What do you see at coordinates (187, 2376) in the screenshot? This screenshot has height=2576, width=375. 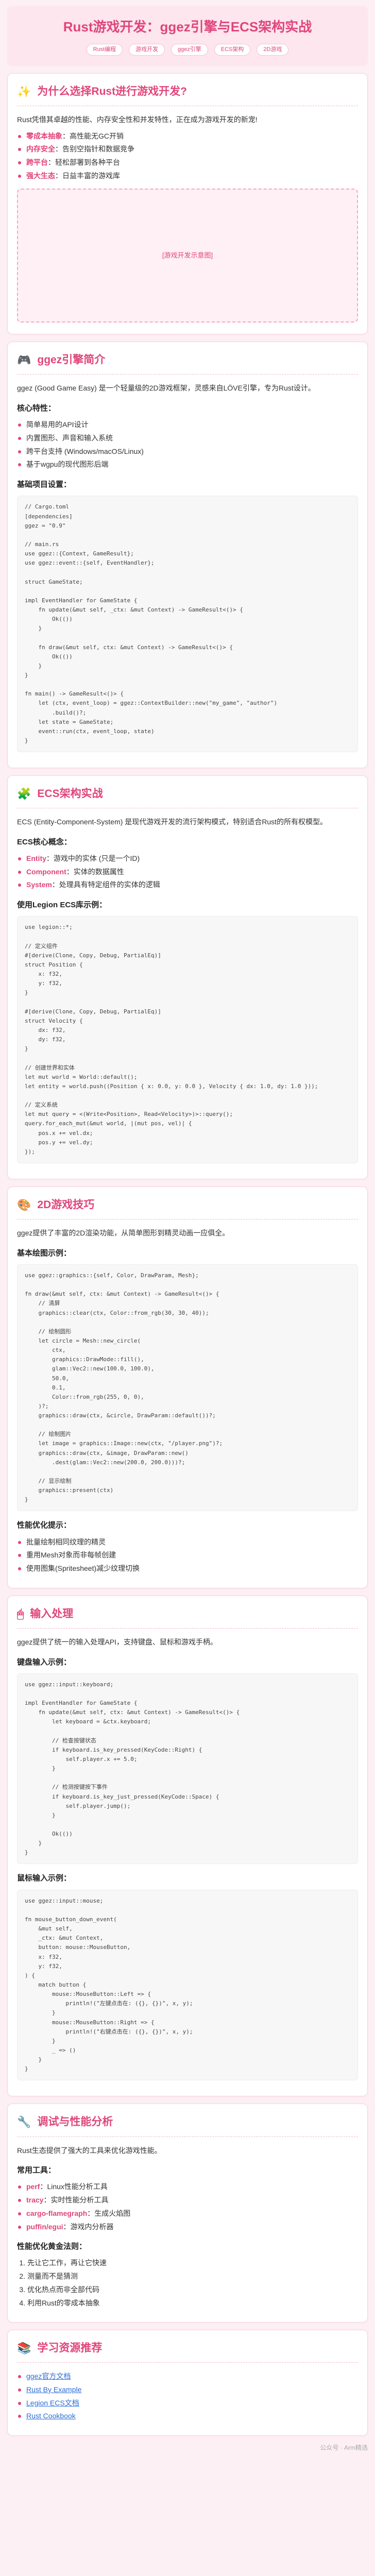 I see `list-item: ggez官方文档` at bounding box center [187, 2376].